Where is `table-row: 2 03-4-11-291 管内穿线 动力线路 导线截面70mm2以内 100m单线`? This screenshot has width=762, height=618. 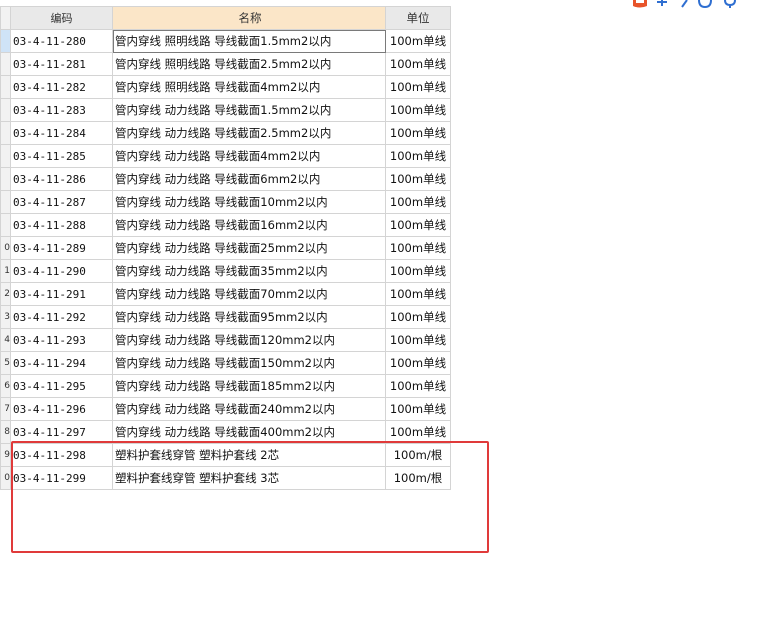
table-row: 2 03-4-11-291 管内穿线 动力线路 导线截面70mm2以内 100m单线 is located at coordinates (225, 294).